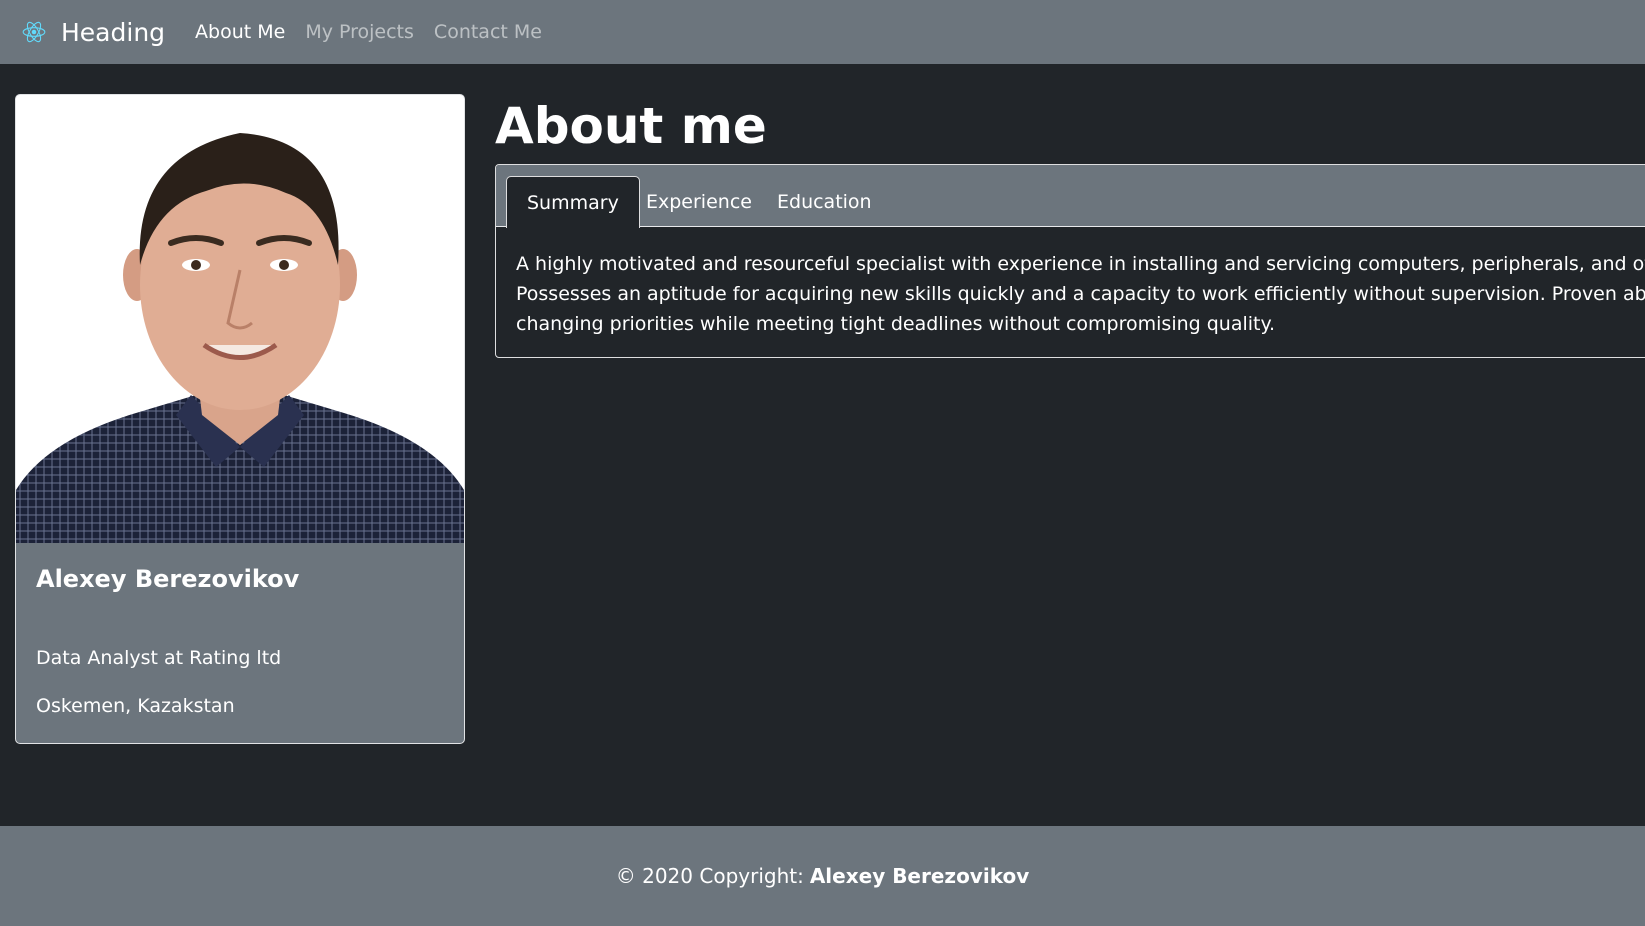  Describe the element at coordinates (919, 876) in the screenshot. I see `footer-author: Alexey Berezovikov` at that location.